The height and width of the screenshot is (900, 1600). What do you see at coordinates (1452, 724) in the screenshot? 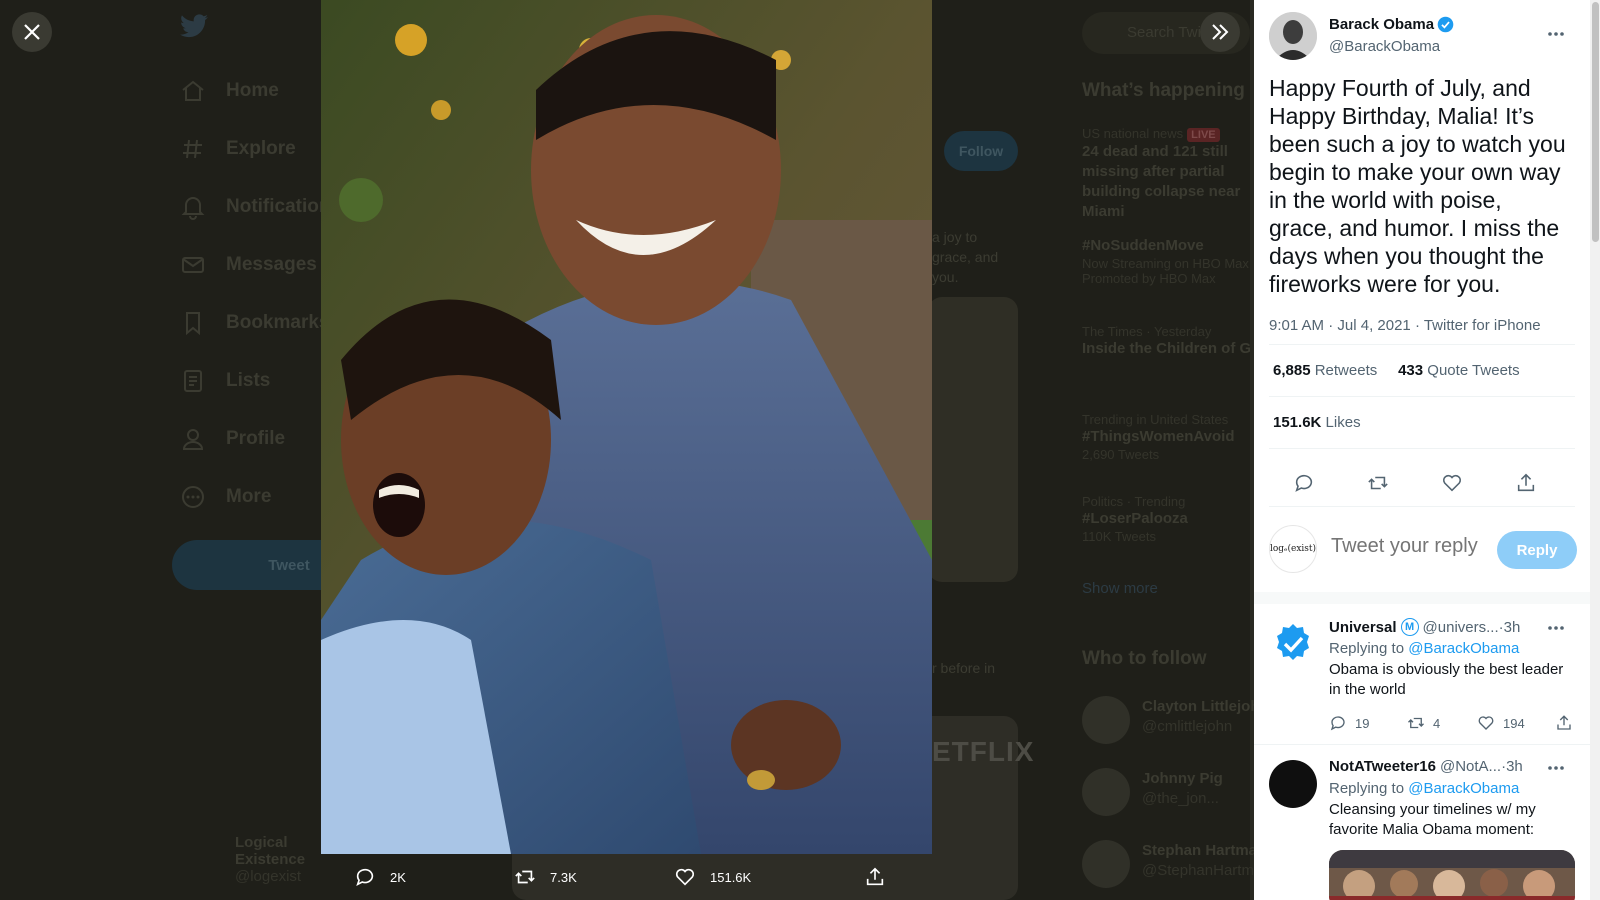
I see `reply-actions: 19 4 194` at bounding box center [1452, 724].